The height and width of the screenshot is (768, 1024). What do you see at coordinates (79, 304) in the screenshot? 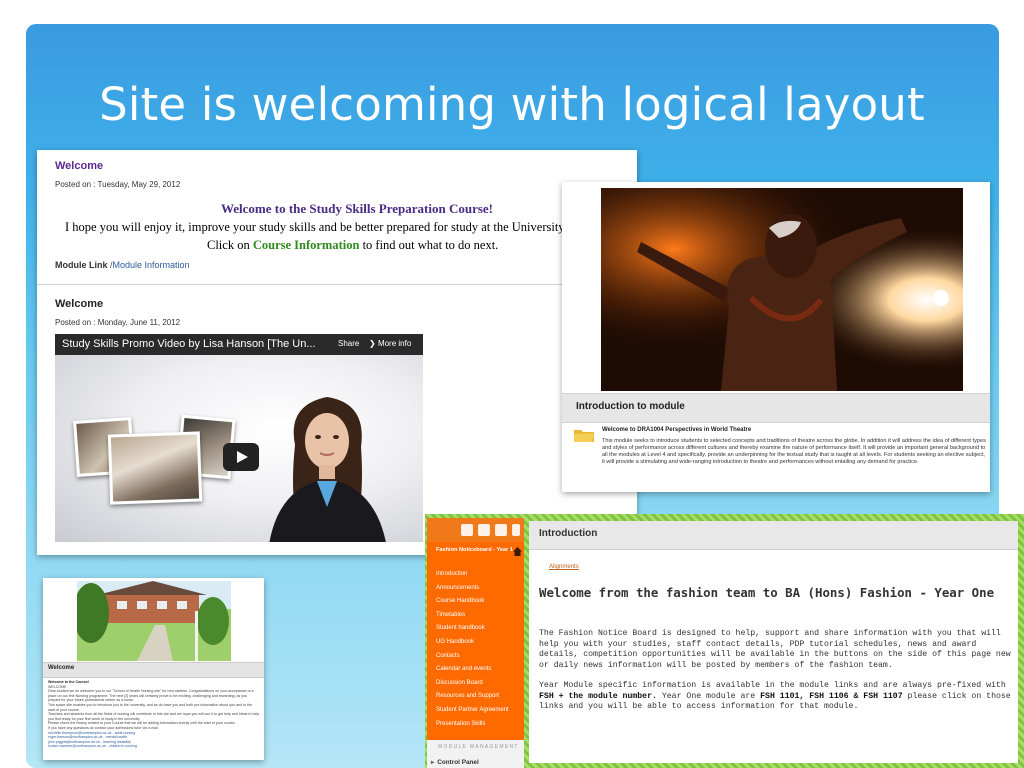
I see `announcement-heading-2: Welcome` at bounding box center [79, 304].